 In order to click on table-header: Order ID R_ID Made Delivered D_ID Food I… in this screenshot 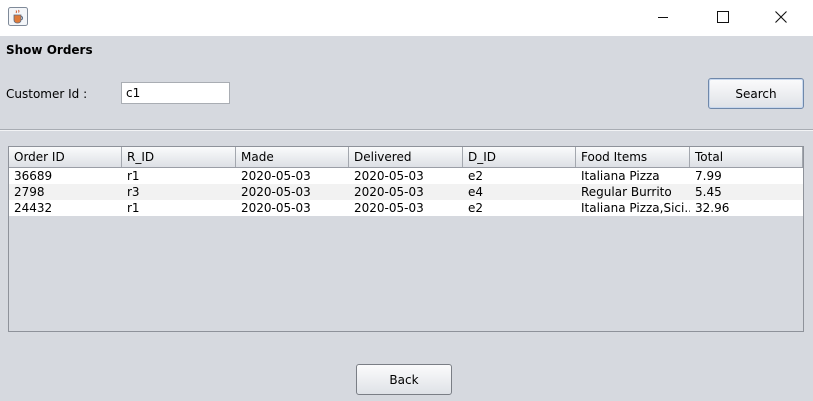, I will do `click(406, 157)`.